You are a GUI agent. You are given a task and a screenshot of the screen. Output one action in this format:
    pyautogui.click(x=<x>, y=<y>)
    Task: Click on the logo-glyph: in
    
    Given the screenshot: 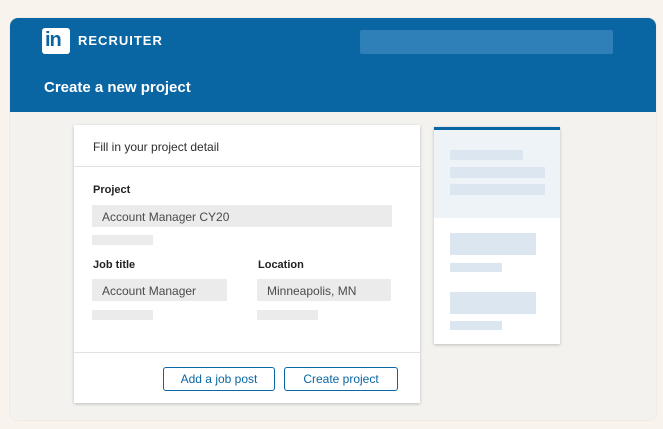 What is the action you would take?
    pyautogui.click(x=53, y=40)
    